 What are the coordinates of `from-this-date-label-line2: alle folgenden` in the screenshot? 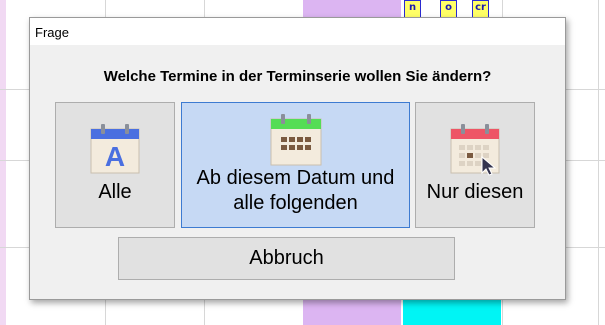 It's located at (295, 203).